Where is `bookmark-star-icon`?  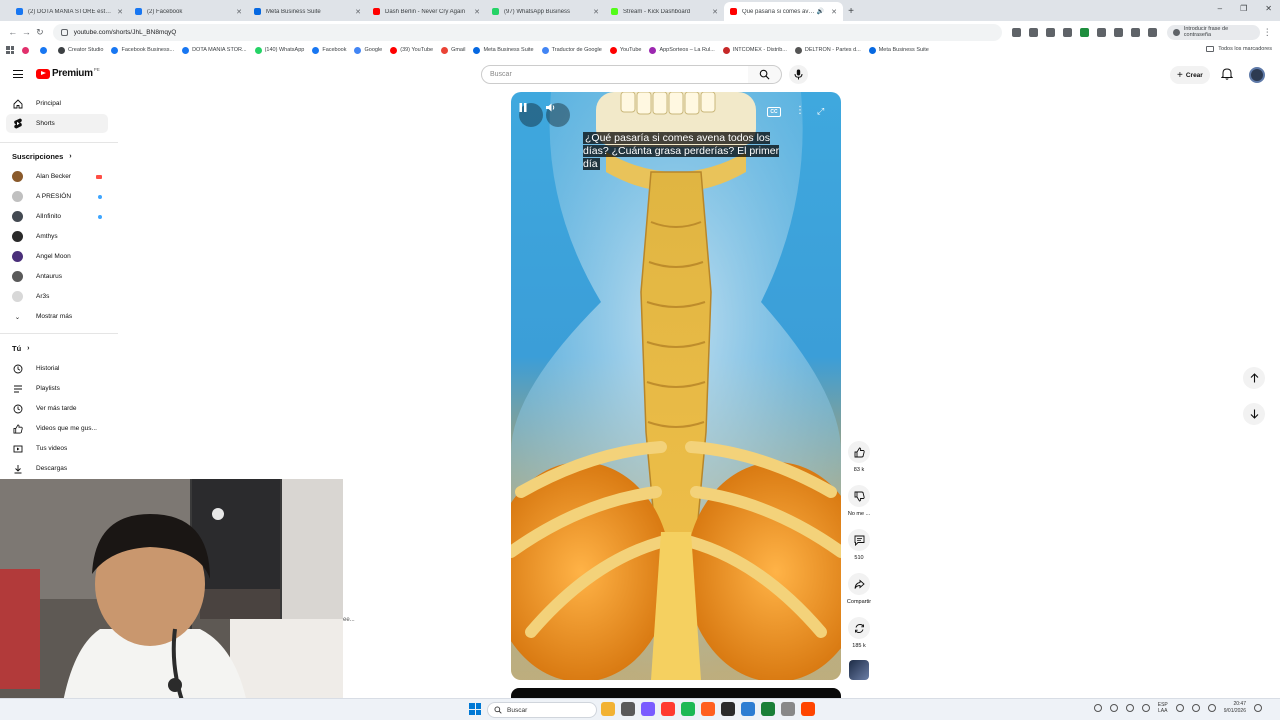 bookmark-star-icon is located at coordinates (1051, 32).